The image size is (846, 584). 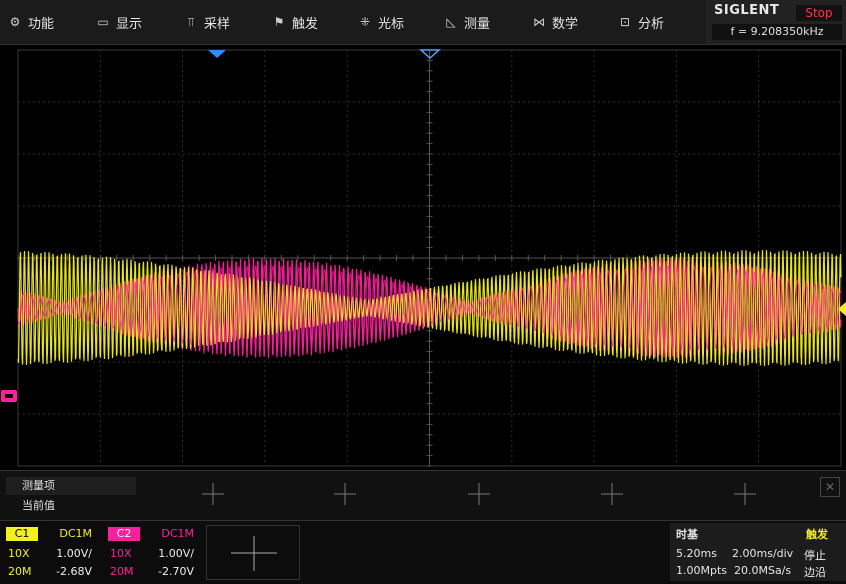 I want to click on trigger-type: 边沿, so click(x=815, y=572).